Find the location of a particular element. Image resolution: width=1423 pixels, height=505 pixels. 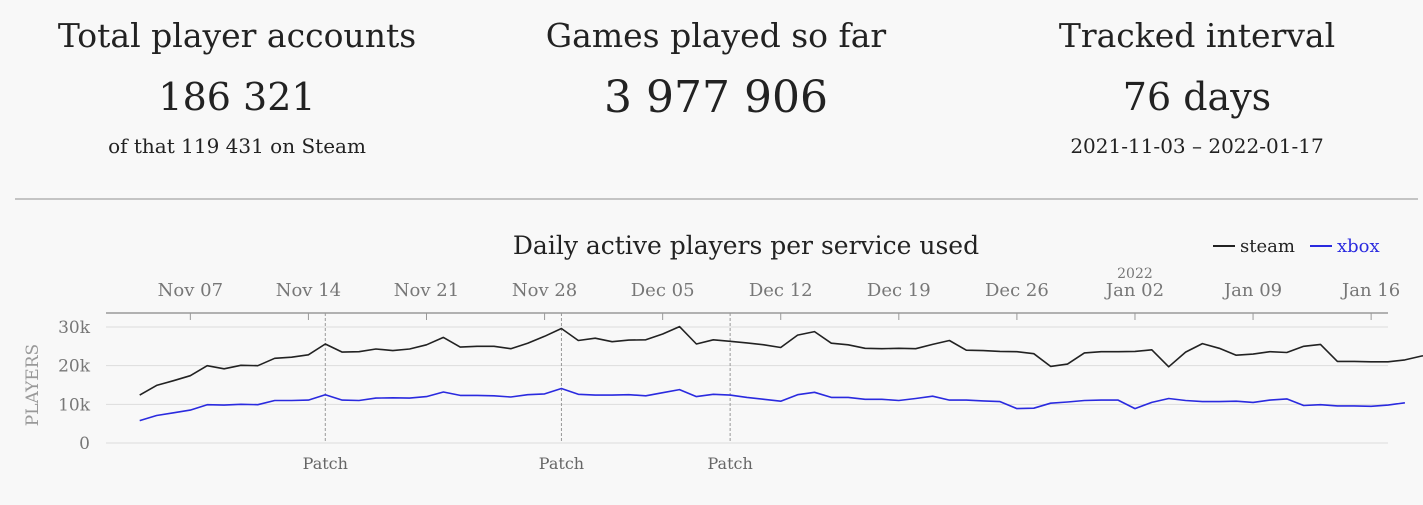

stat-subtext: of that 119 431 on Steam is located at coordinates (237, 146).